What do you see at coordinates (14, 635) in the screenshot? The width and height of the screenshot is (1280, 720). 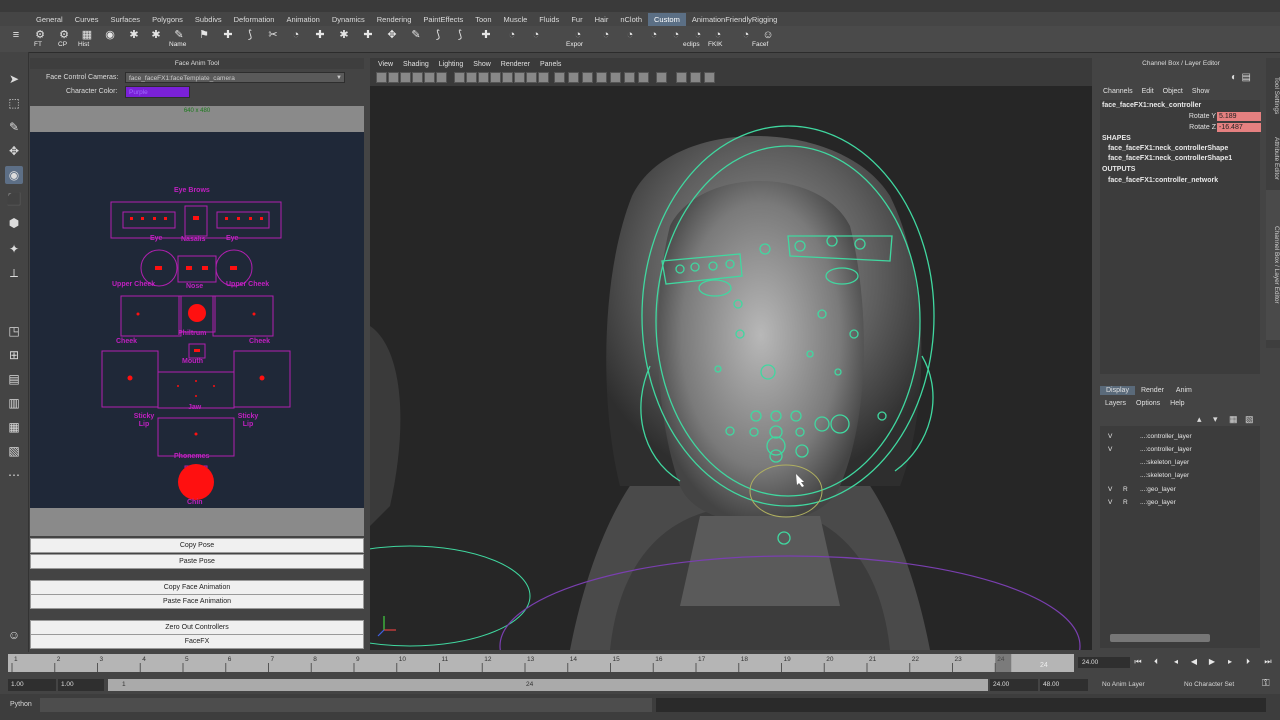 I see `face-tool-icon: ☺` at bounding box center [14, 635].